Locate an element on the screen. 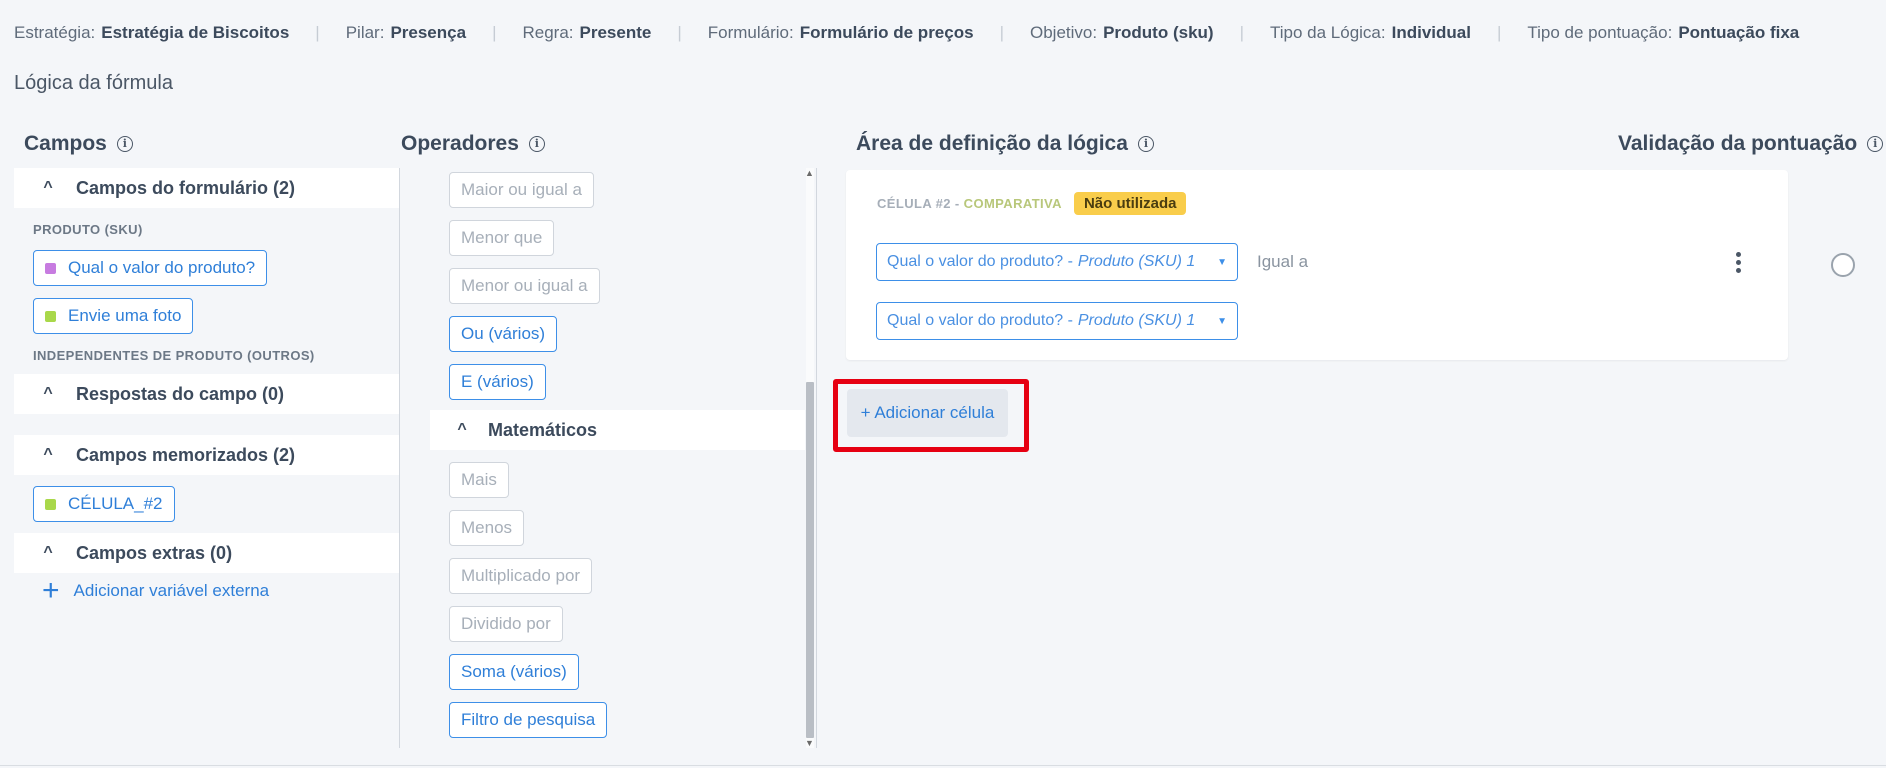 Image resolution: width=1886 pixels, height=768 pixels. field-chip-valor-produto: Qual o valor do produto? is located at coordinates (150, 268).